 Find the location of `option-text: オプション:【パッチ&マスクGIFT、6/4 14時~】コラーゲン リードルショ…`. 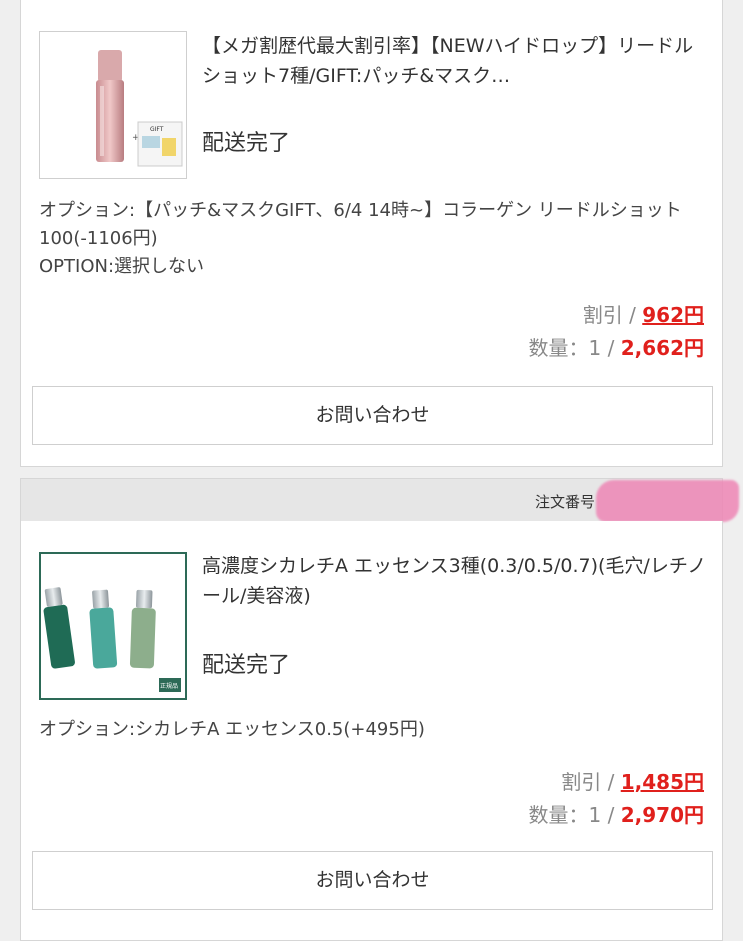

option-text: オプション:【パッチ&マスクGIFT、6/4 14時~】コラーゲン リードルショ… is located at coordinates (374, 239).